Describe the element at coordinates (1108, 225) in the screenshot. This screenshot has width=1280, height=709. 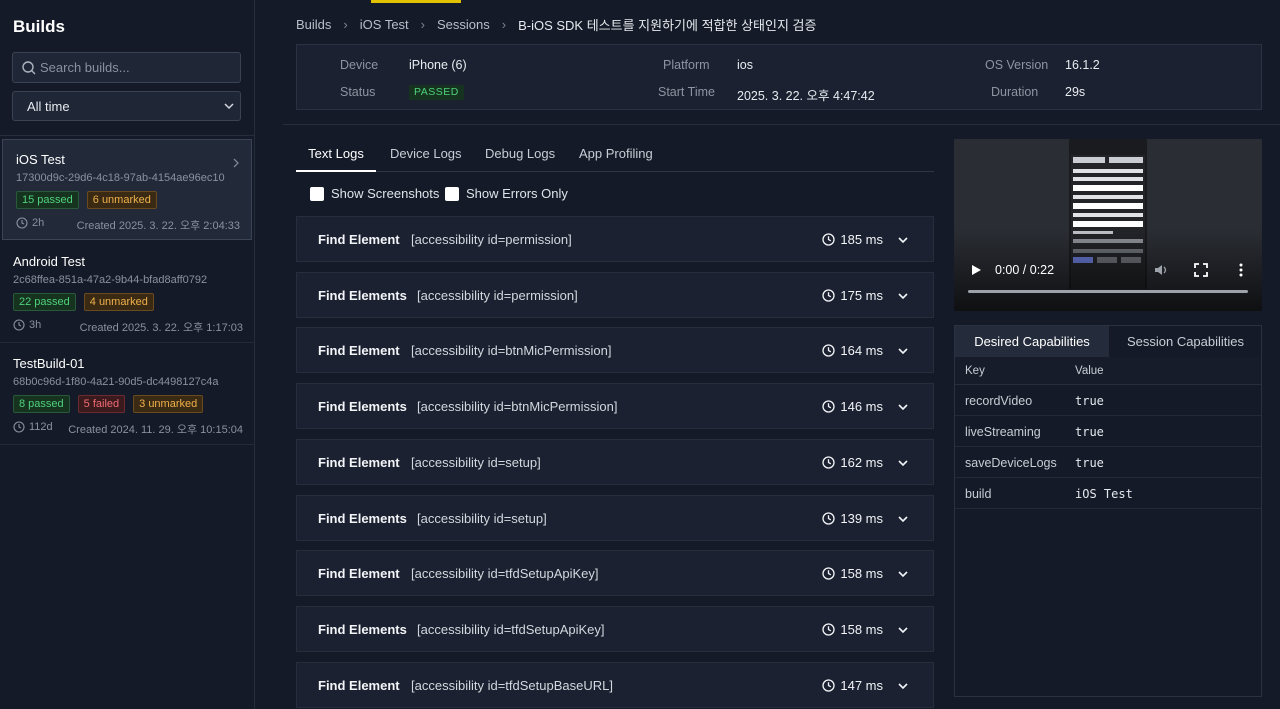
I see `session-video-player: 0:00 / 0:22` at that location.